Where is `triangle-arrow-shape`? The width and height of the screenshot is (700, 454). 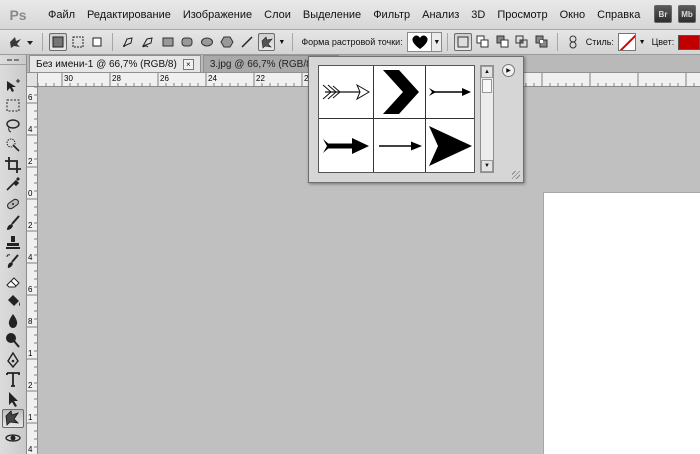 triangle-arrow-shape is located at coordinates (450, 145).